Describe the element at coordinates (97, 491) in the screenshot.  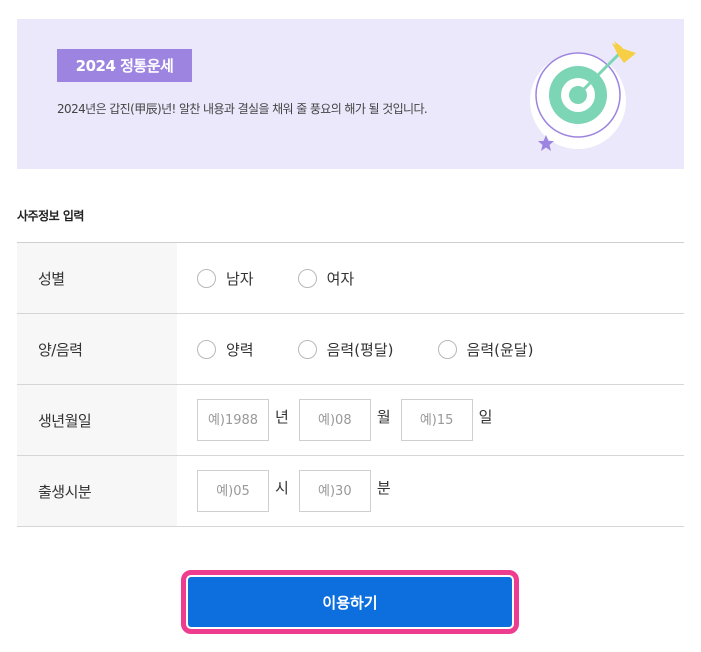
I see `birthtime-label: 출생시분` at that location.